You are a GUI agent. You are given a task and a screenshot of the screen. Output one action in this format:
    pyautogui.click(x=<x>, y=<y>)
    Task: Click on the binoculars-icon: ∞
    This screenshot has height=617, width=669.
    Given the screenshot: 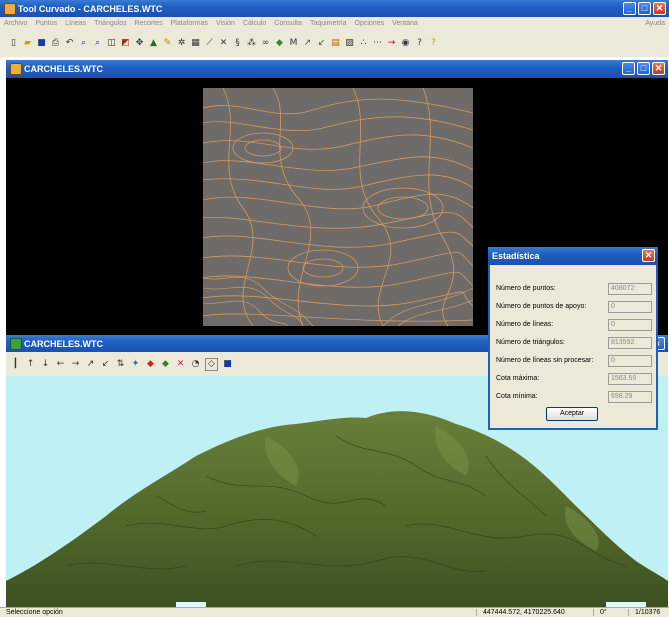 What is the action you would take?
    pyautogui.click(x=265, y=43)
    